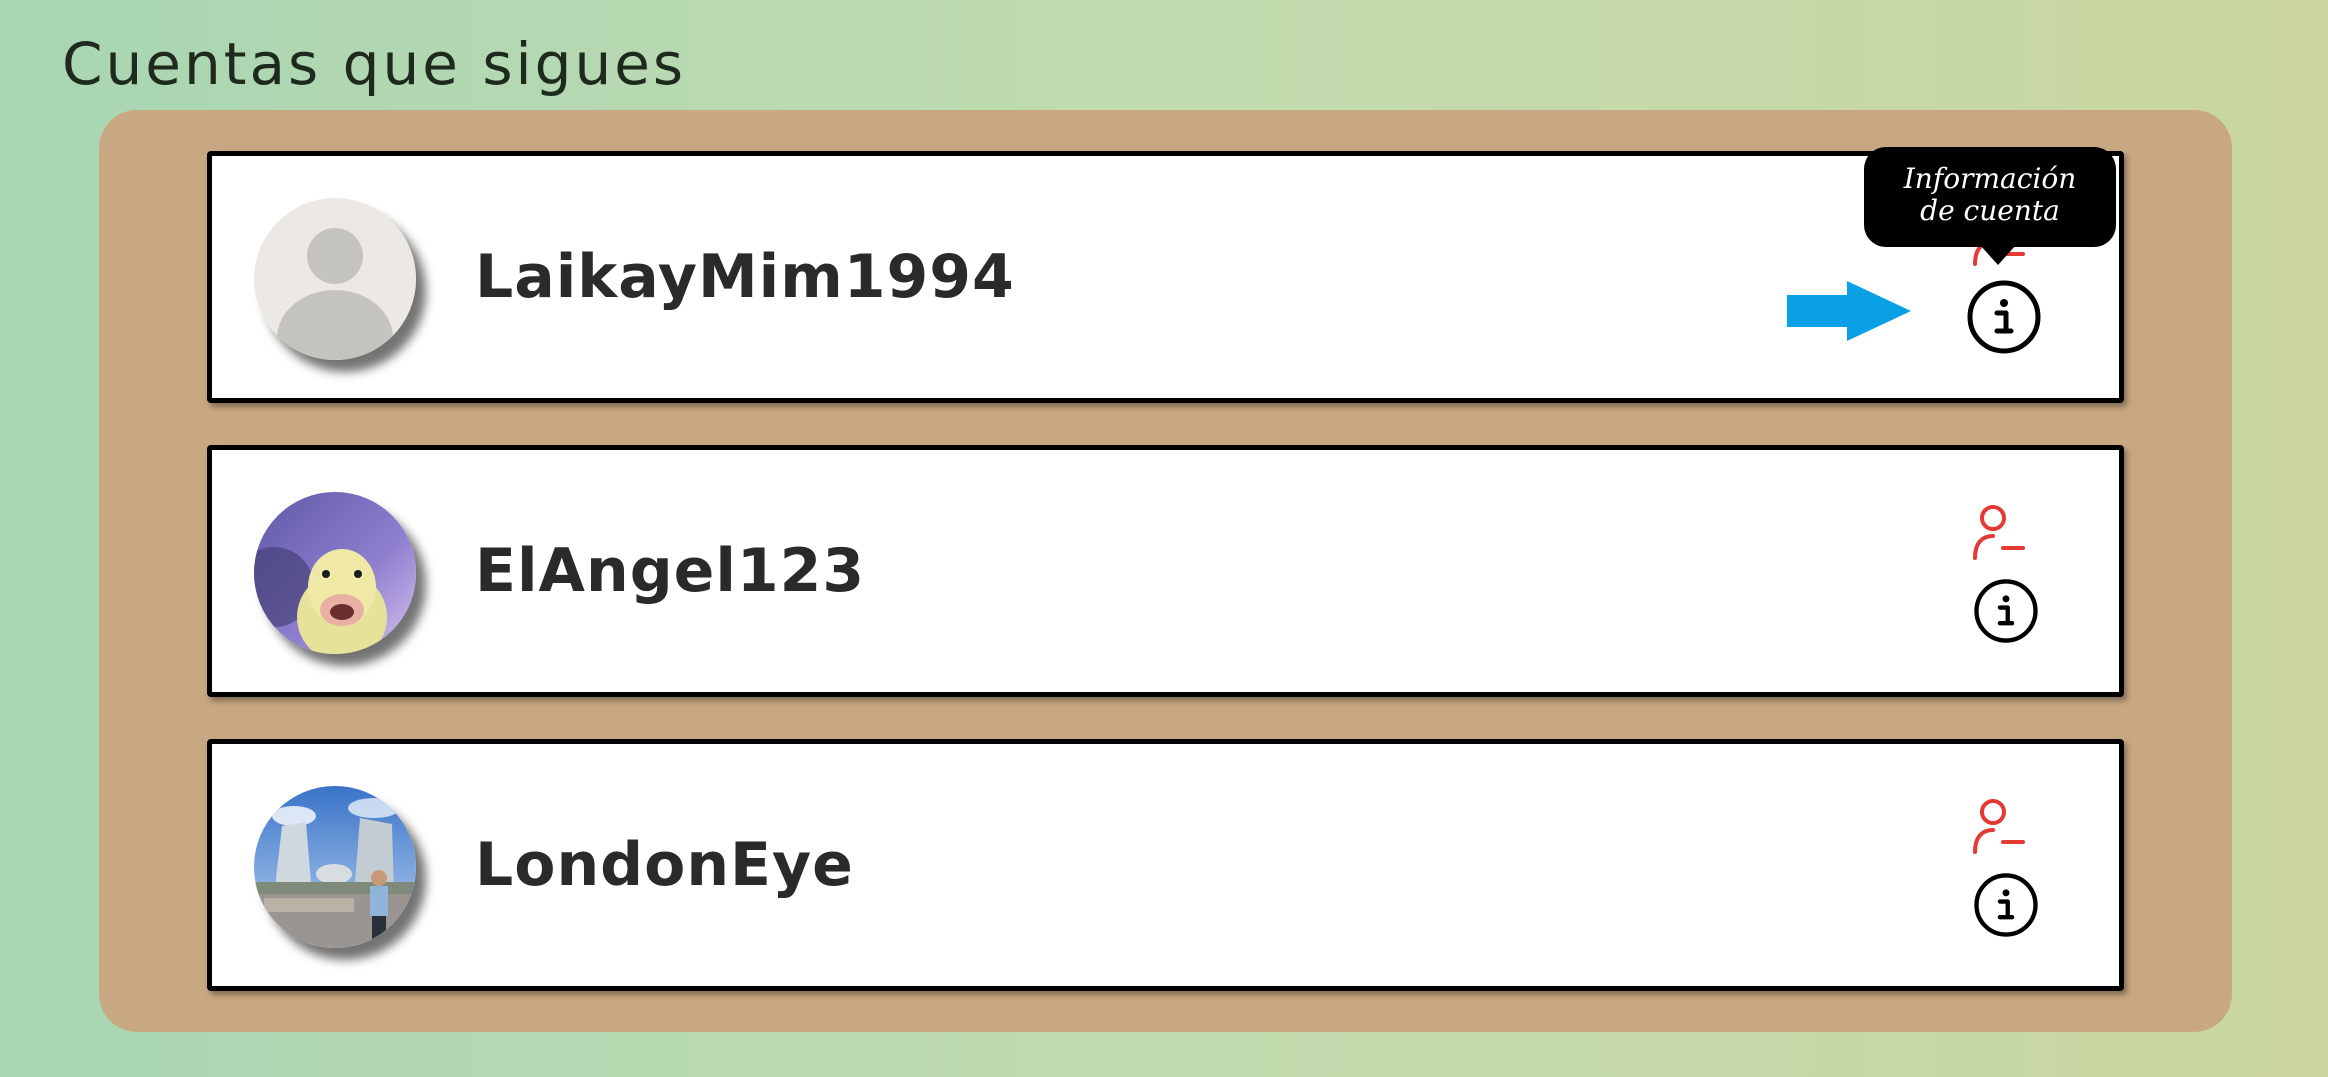 The width and height of the screenshot is (2328, 1077). I want to click on duck-avatar-icon, so click(335, 573).